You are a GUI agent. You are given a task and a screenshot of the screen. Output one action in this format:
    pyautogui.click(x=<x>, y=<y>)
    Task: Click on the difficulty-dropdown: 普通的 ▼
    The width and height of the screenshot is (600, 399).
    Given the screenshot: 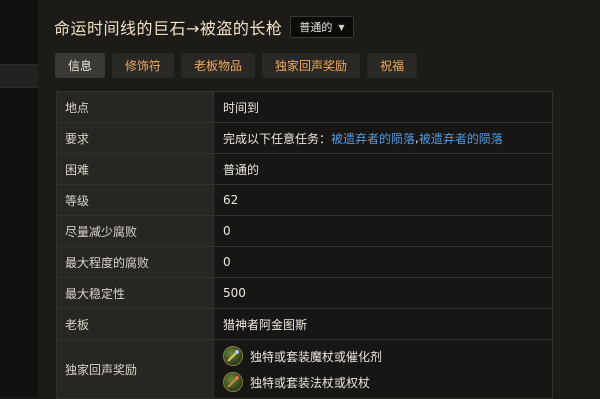 What is the action you would take?
    pyautogui.click(x=322, y=27)
    